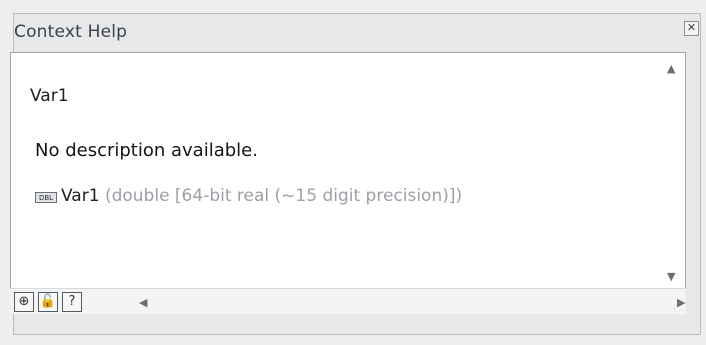  What do you see at coordinates (348, 301) in the screenshot?
I see `bottom-toolbar: ⊕ 🔓 ? ◀ ▶ ⋰` at bounding box center [348, 301].